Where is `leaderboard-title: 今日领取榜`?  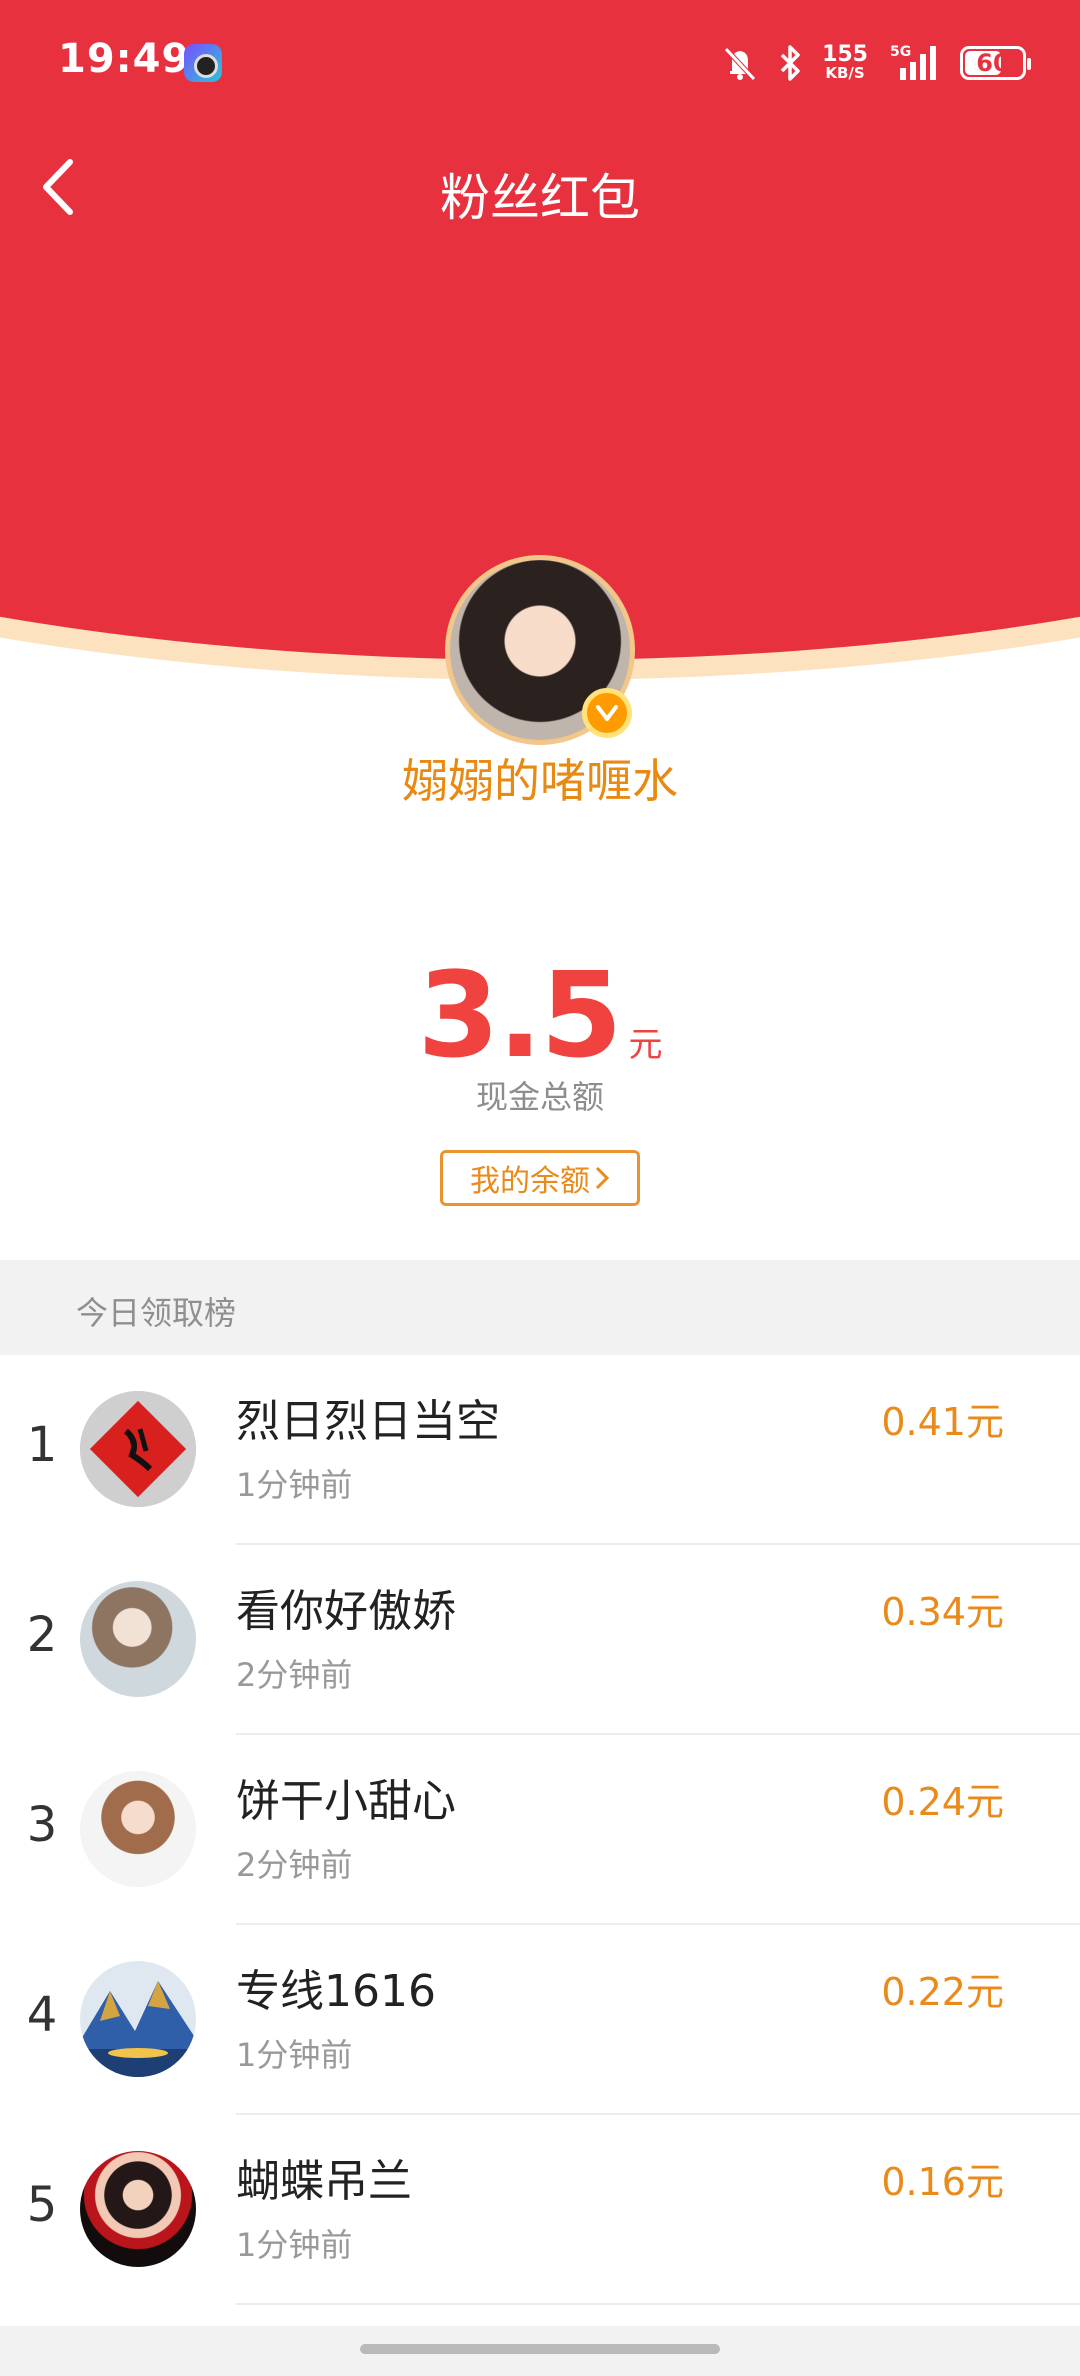 leaderboard-title: 今日领取榜 is located at coordinates (156, 1313).